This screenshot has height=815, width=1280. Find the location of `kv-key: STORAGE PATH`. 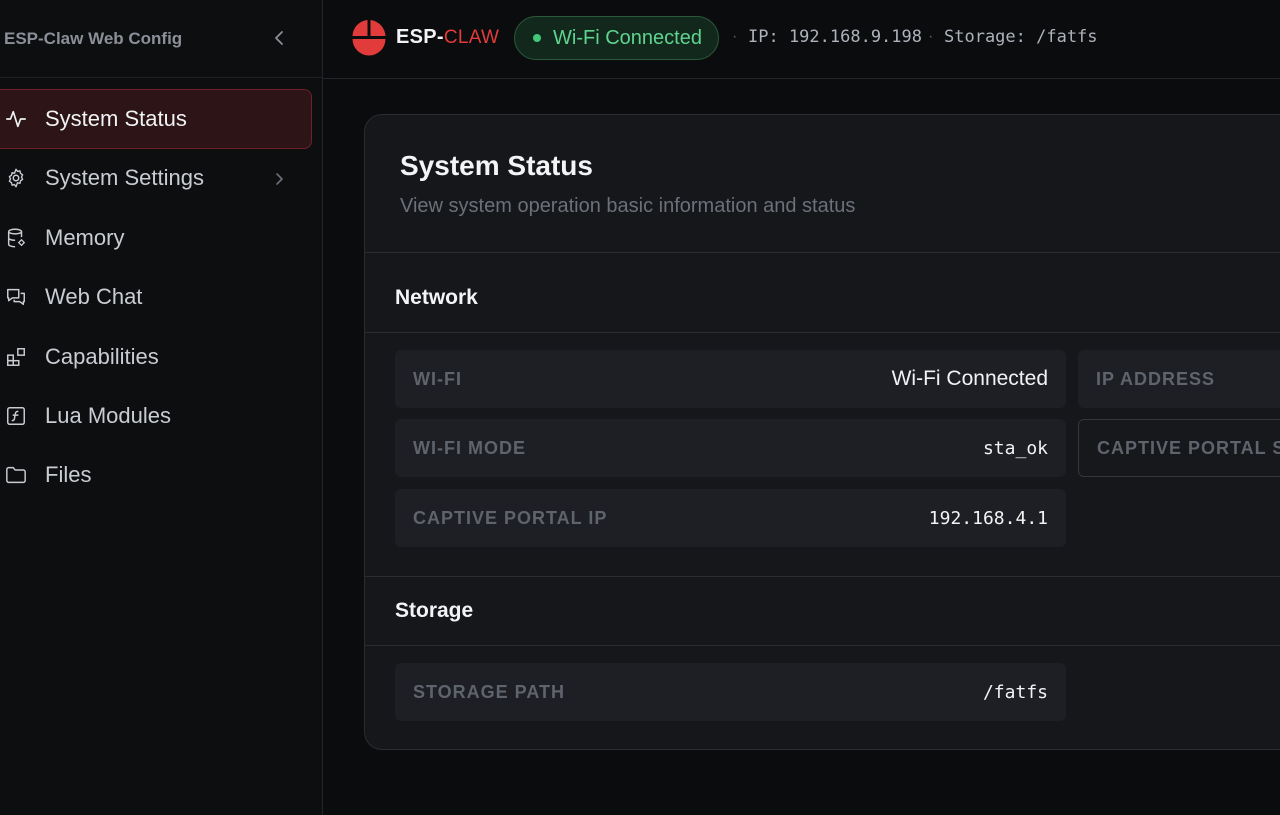

kv-key: STORAGE PATH is located at coordinates (489, 691).